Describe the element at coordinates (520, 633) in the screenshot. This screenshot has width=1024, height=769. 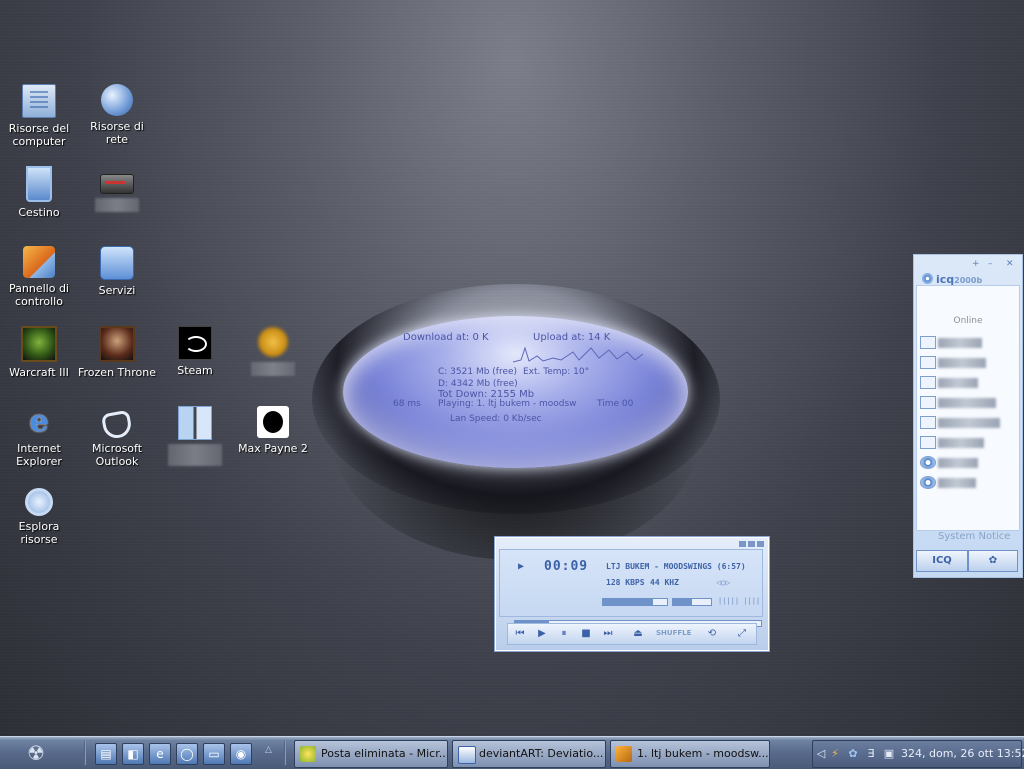
I see `previous-track-button: ⏮` at that location.